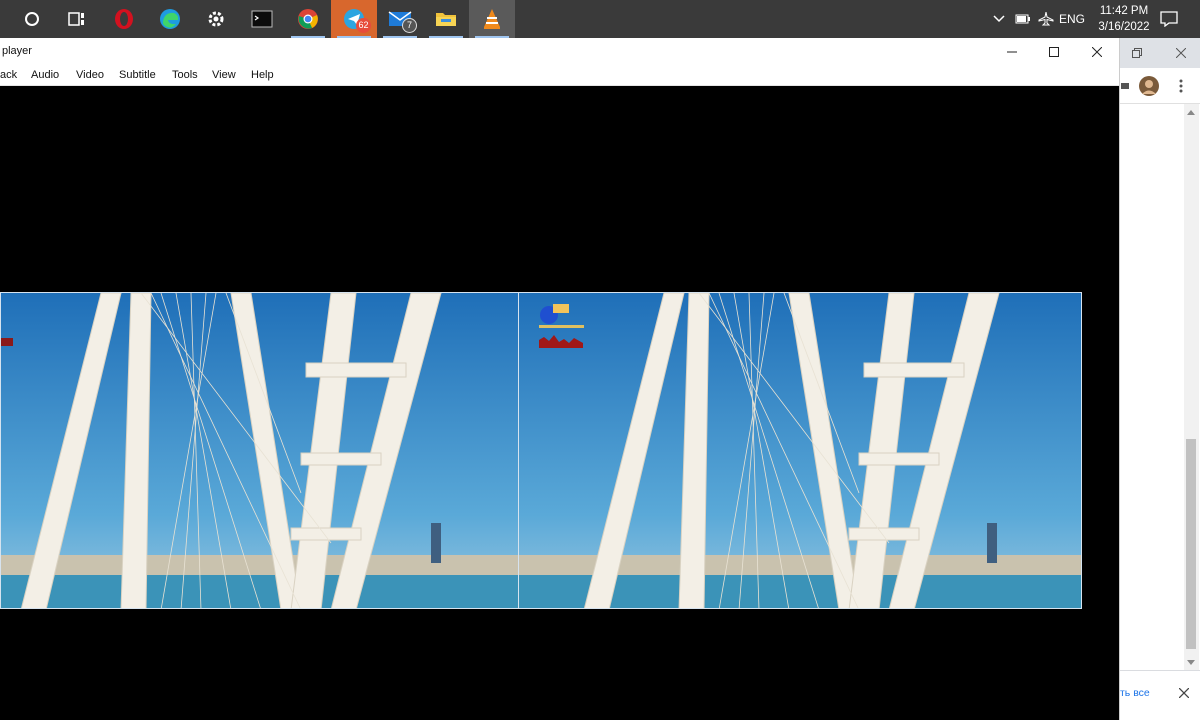 The width and height of the screenshot is (1200, 720). Describe the element at coordinates (1191, 544) in the screenshot. I see `scrollbar-thumb` at that location.